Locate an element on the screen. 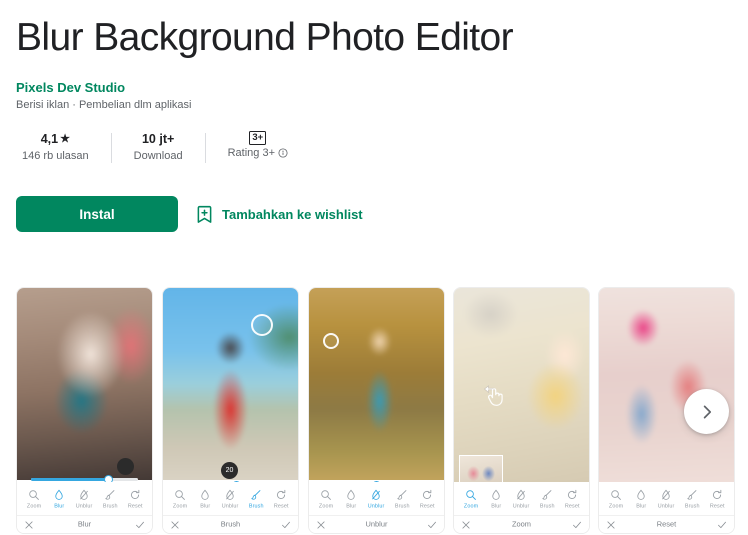 The height and width of the screenshot is (535, 748). active-tool-label: Blur is located at coordinates (84, 524).